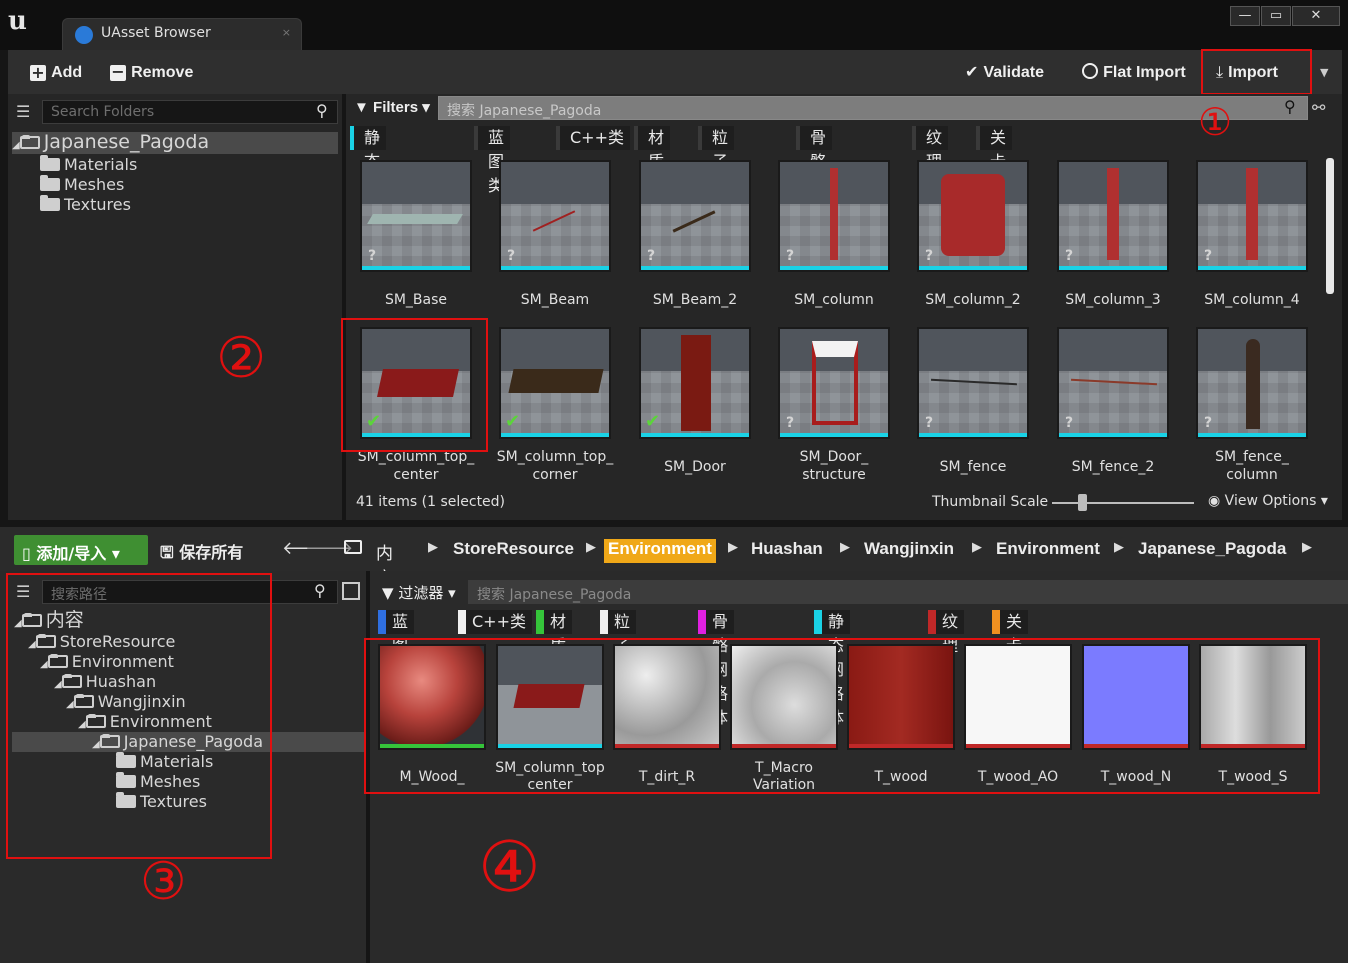  What do you see at coordinates (85, 205) in the screenshot?
I see `tree-node-textures: Textures` at bounding box center [85, 205].